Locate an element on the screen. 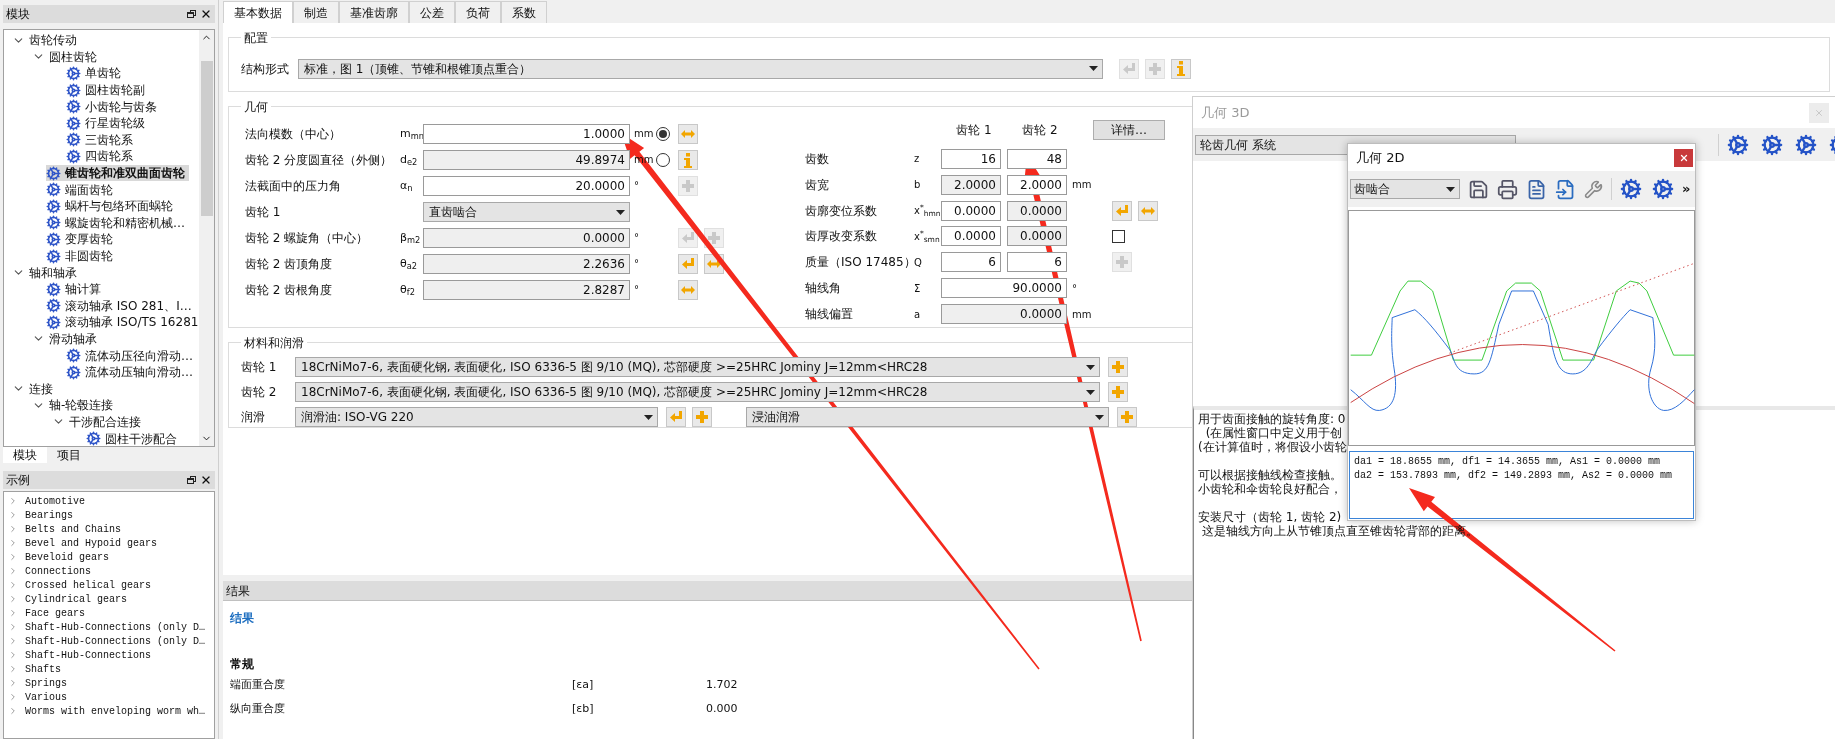 This screenshot has height=739, width=1835. wrench-icon is located at coordinates (1593, 189).